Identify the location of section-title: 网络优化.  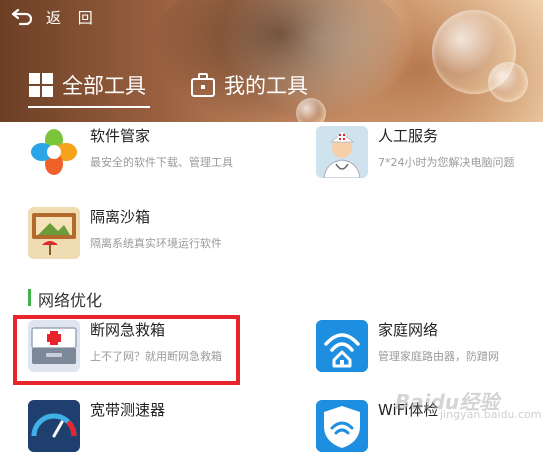
(70, 300).